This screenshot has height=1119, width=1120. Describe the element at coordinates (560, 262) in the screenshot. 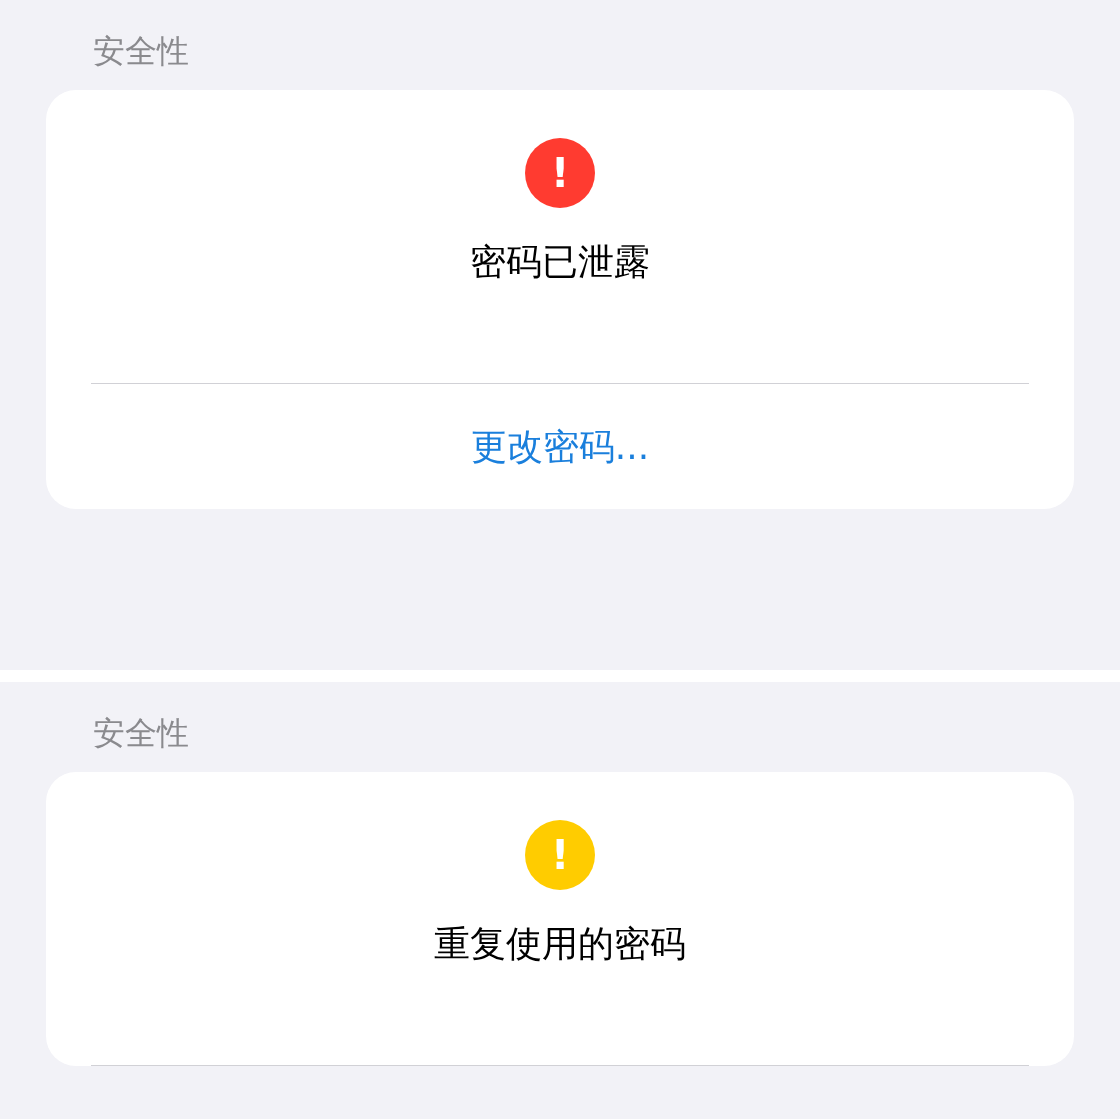

I see `alert-title: 密码已泄露` at that location.